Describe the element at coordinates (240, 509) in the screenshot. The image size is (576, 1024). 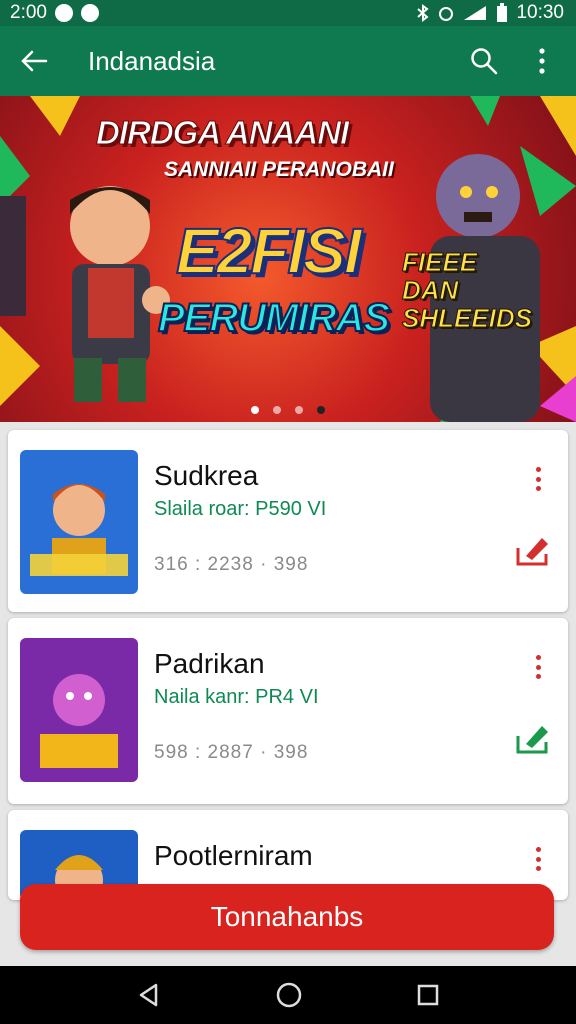
I see `item-subtitle: Slaila roar: P590 VI` at that location.